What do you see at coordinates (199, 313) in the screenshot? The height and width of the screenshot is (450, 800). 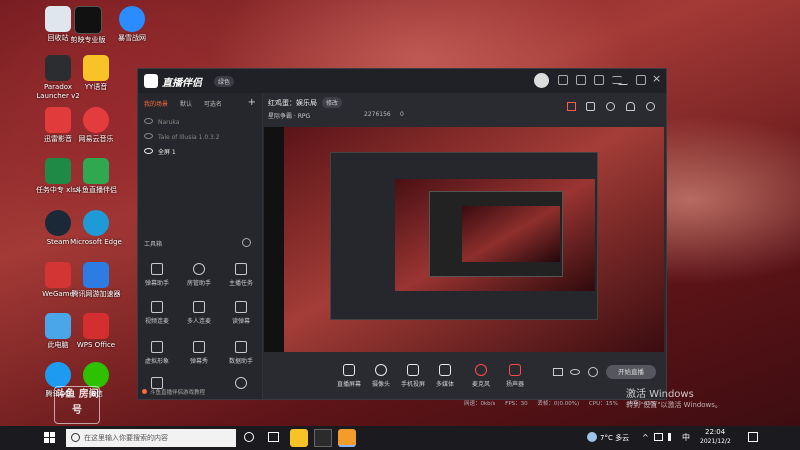 I see `tool-multi-link: 多人连麦` at bounding box center [199, 313].